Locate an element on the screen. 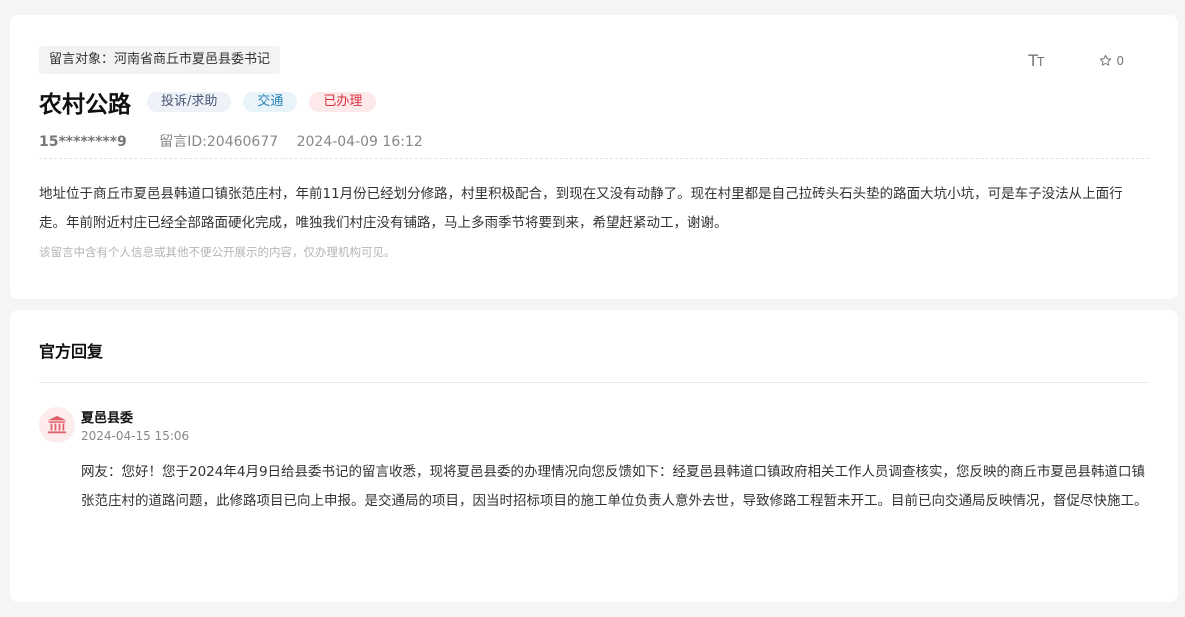  favorite-button: 0 is located at coordinates (1111, 61).